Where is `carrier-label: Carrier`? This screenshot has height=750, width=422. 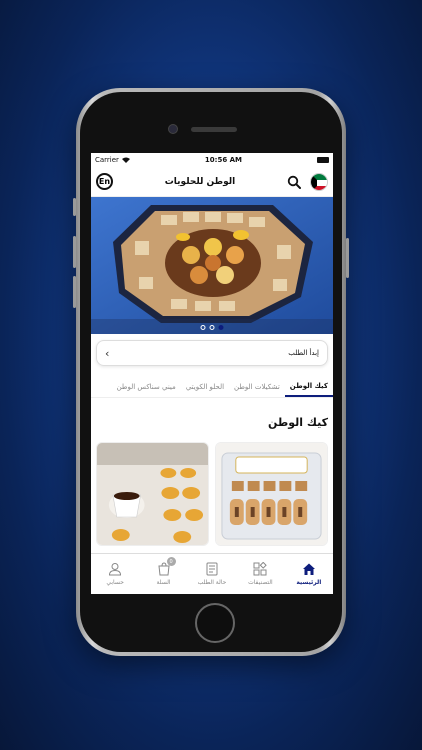 carrier-label: Carrier is located at coordinates (107, 160).